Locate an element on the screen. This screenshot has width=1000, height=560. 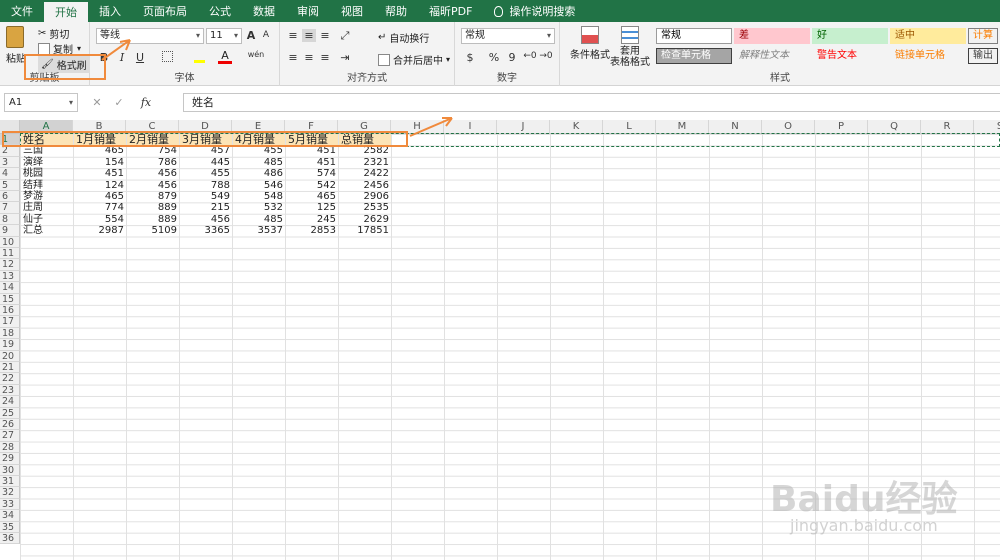
data-cell: 245 is located at coordinates (312, 219).